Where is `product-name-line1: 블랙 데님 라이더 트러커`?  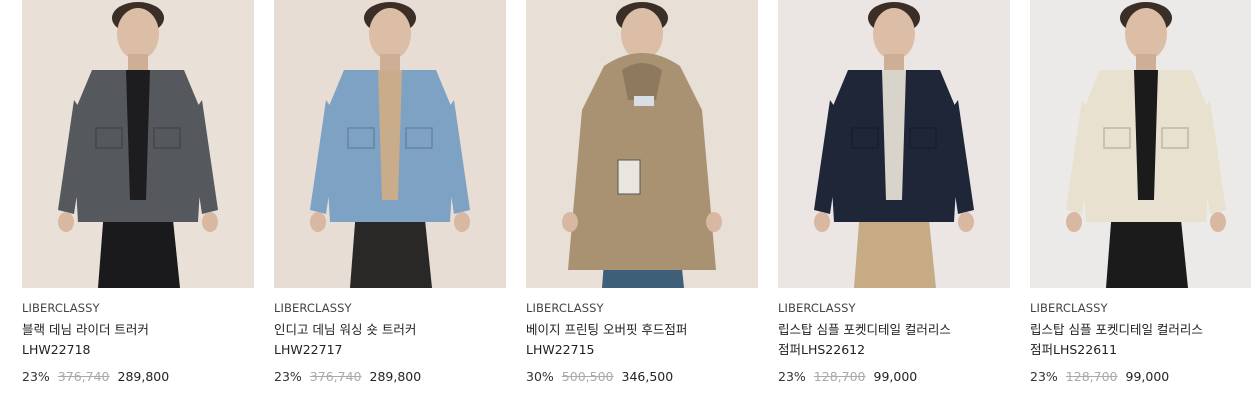 product-name-line1: 블랙 데님 라이더 트러커 is located at coordinates (85, 329).